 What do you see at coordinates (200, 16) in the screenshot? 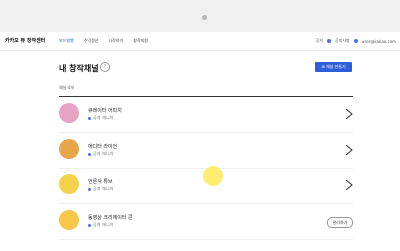
I see `browser-top-bar` at bounding box center [200, 16].